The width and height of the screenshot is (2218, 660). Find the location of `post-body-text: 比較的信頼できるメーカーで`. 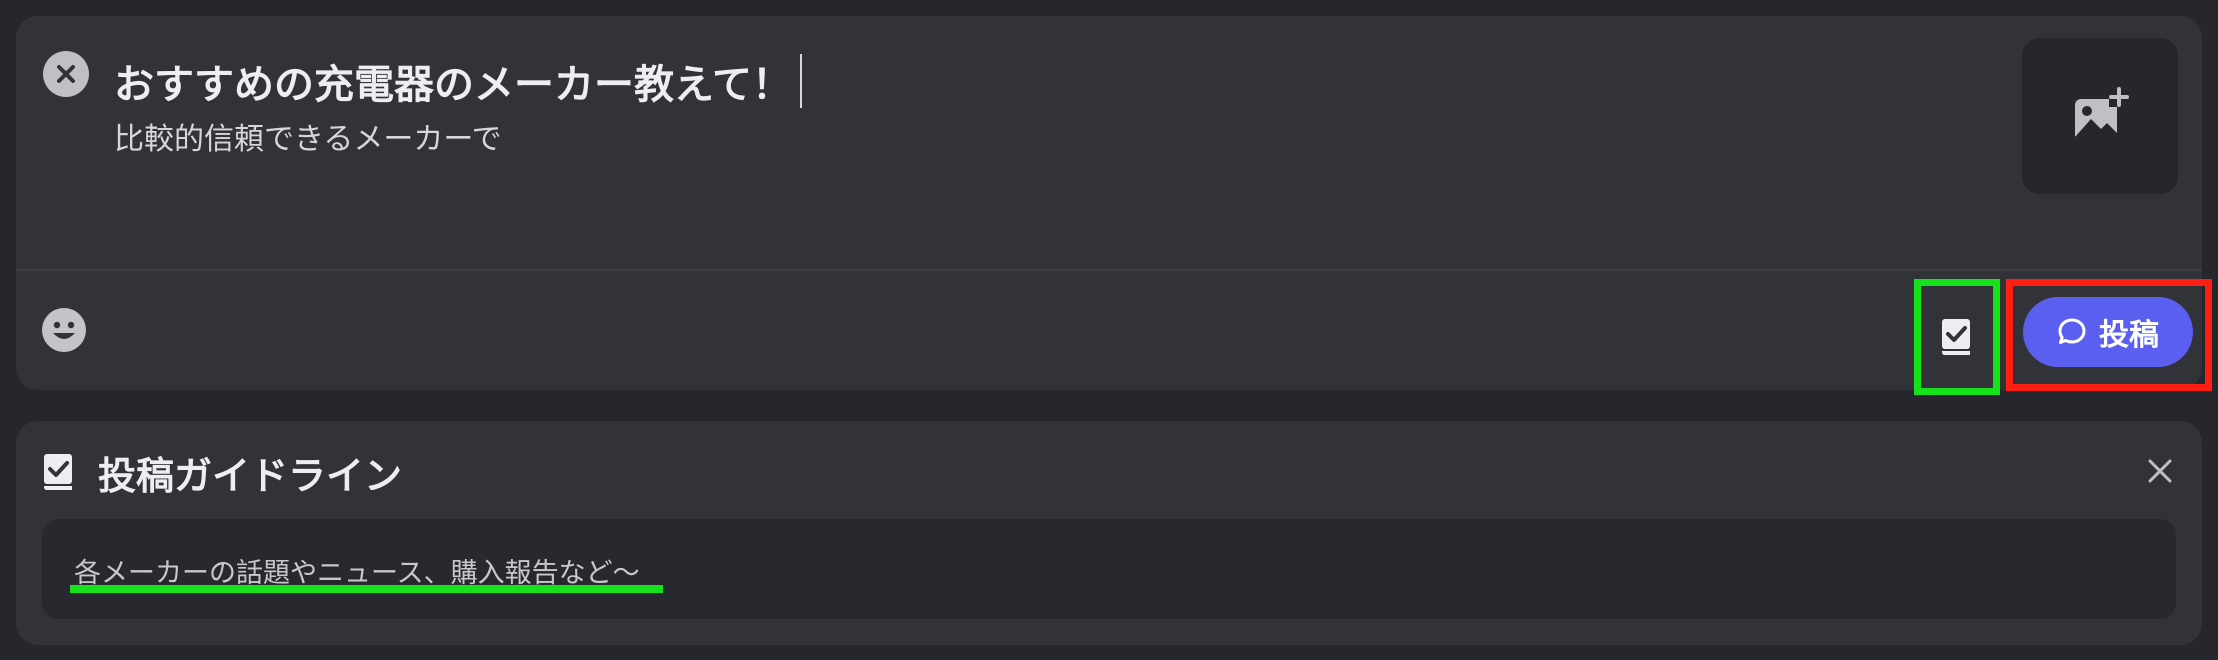

post-body-text: 比較的信頼できるメーカーで is located at coordinates (308, 139).